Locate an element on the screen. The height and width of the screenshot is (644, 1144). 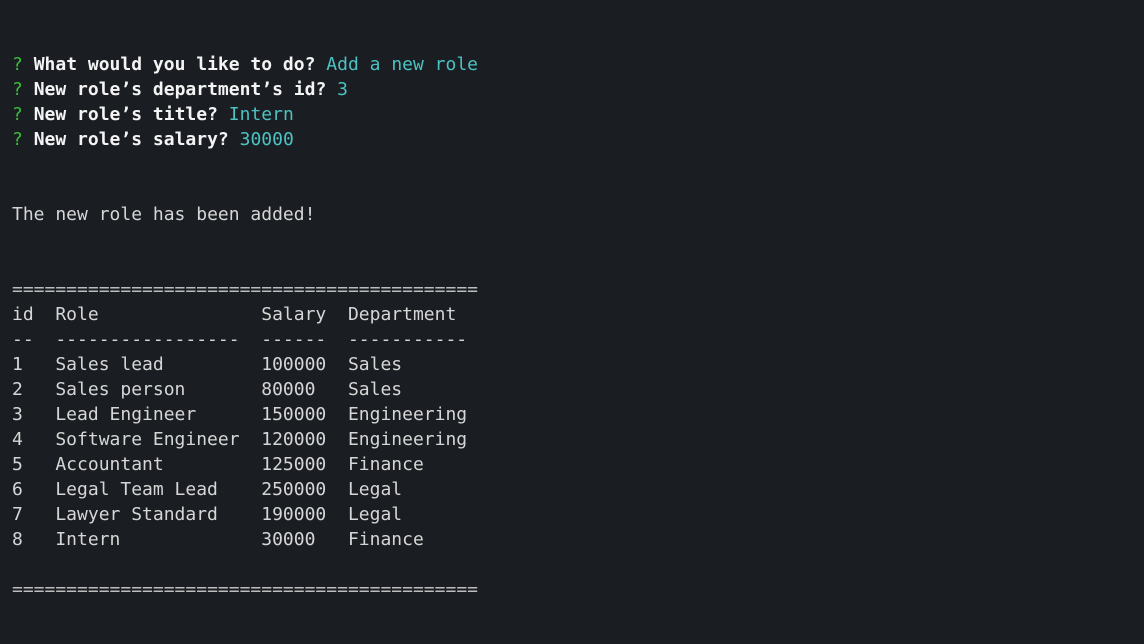
cell-role: Accountant is located at coordinates (109, 464).